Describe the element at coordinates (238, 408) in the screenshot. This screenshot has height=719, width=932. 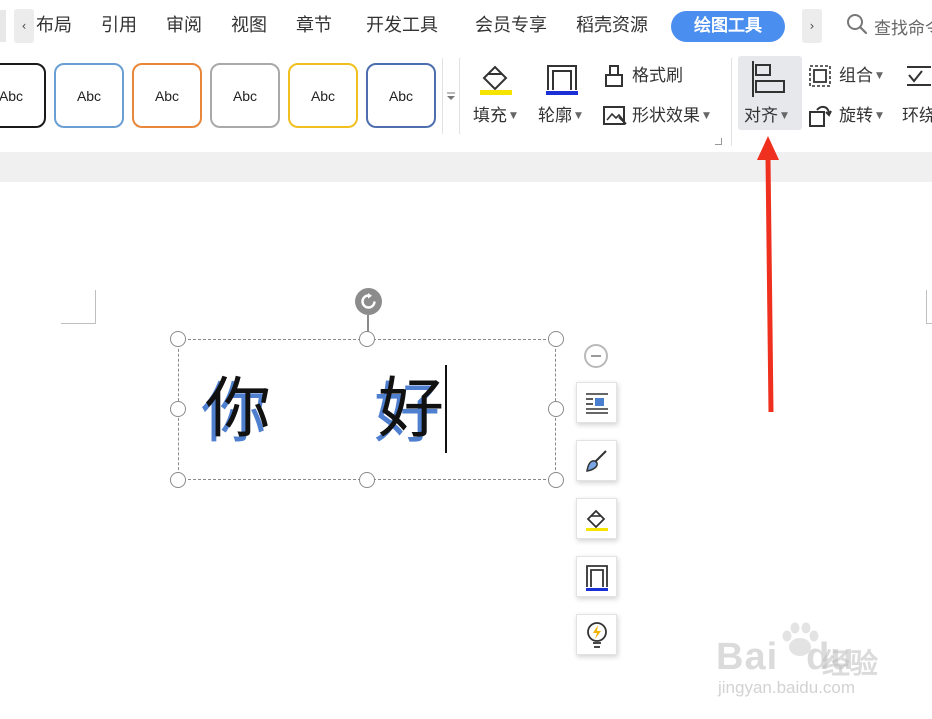
I see `text-char-1-glyph: 你` at that location.